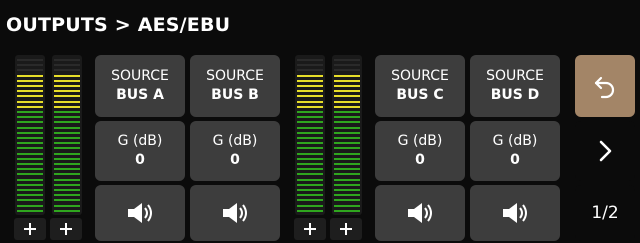 This screenshot has width=640, height=243. I want to click on chevron-right-icon, so click(605, 151).